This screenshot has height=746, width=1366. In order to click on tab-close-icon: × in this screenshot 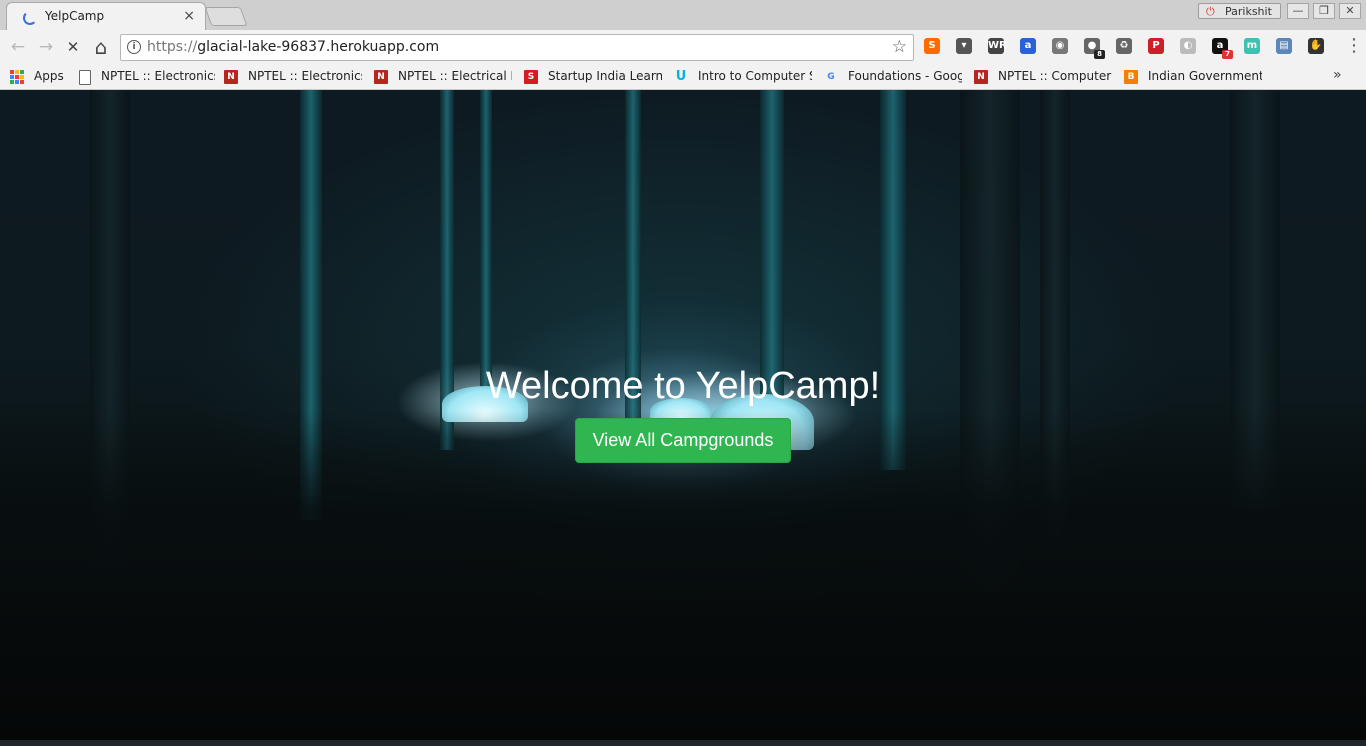, I will do `click(189, 16)`.